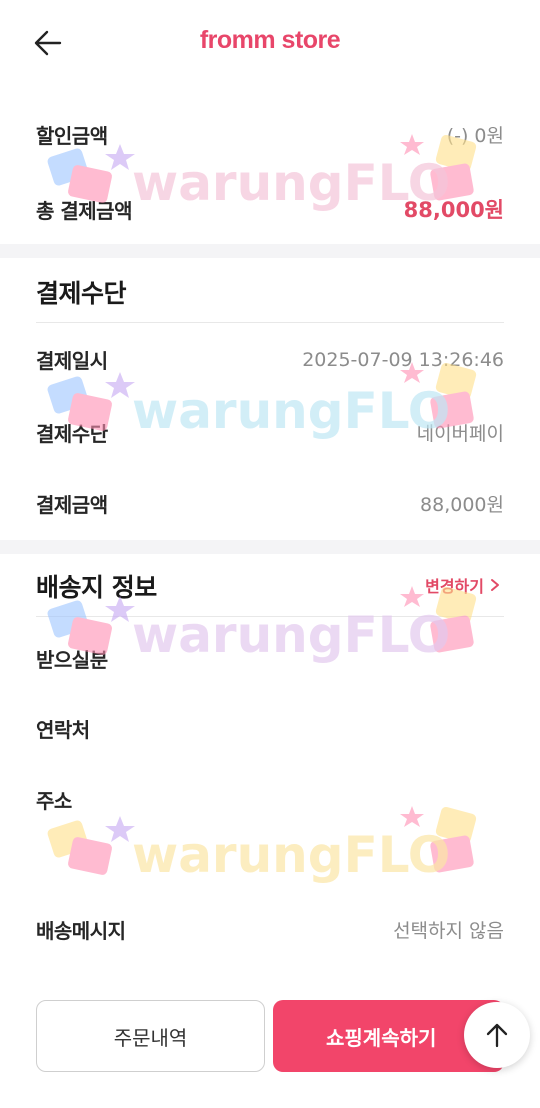 The image size is (540, 1108). Describe the element at coordinates (270, 799) in the screenshot. I see `address-row: 주소` at that location.